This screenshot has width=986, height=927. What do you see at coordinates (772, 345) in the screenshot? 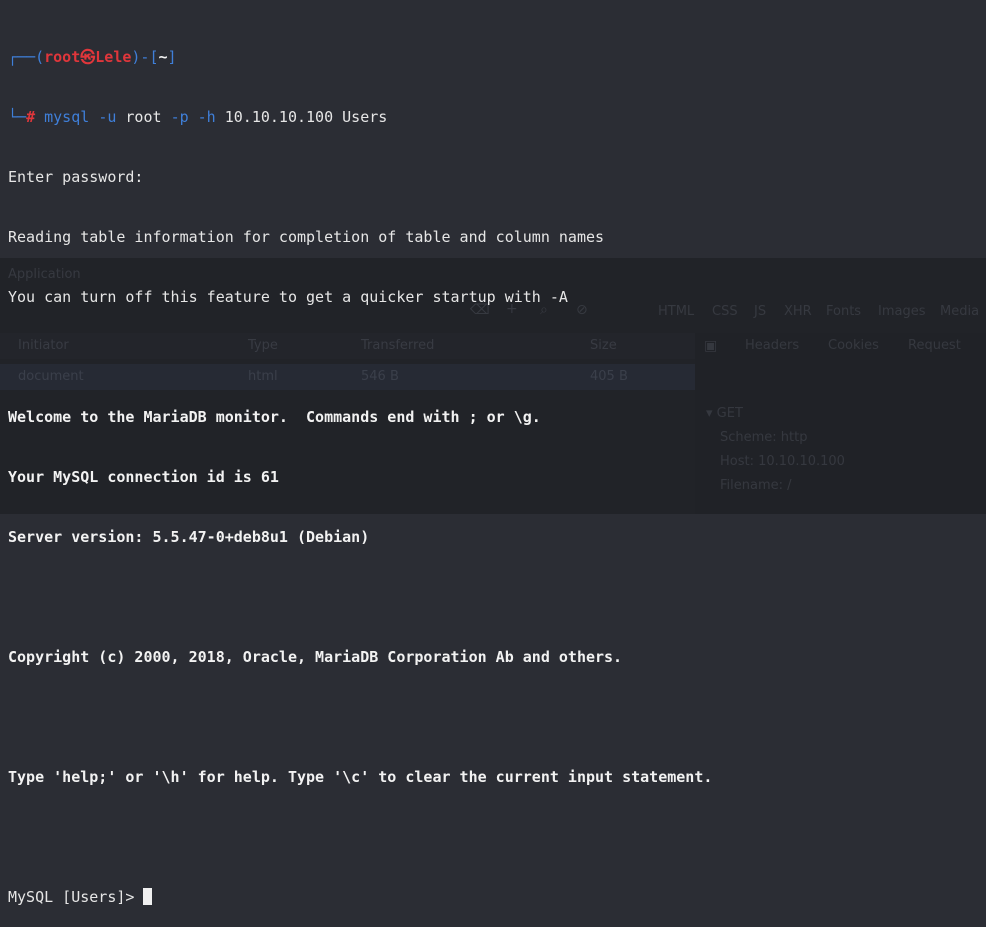
I see `tab-headers: Headers` at bounding box center [772, 345].